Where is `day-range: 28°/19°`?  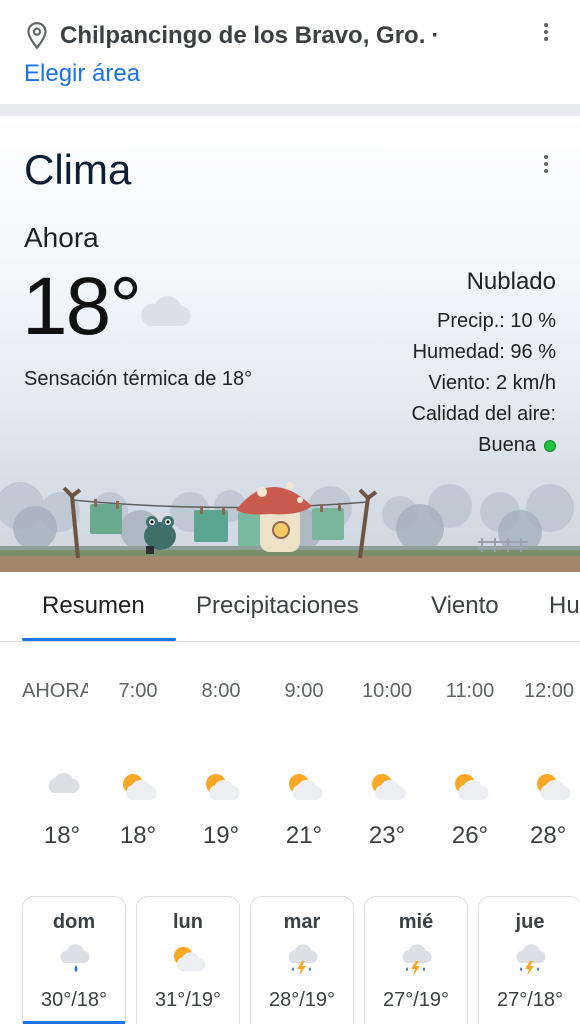 day-range: 28°/19° is located at coordinates (302, 1000).